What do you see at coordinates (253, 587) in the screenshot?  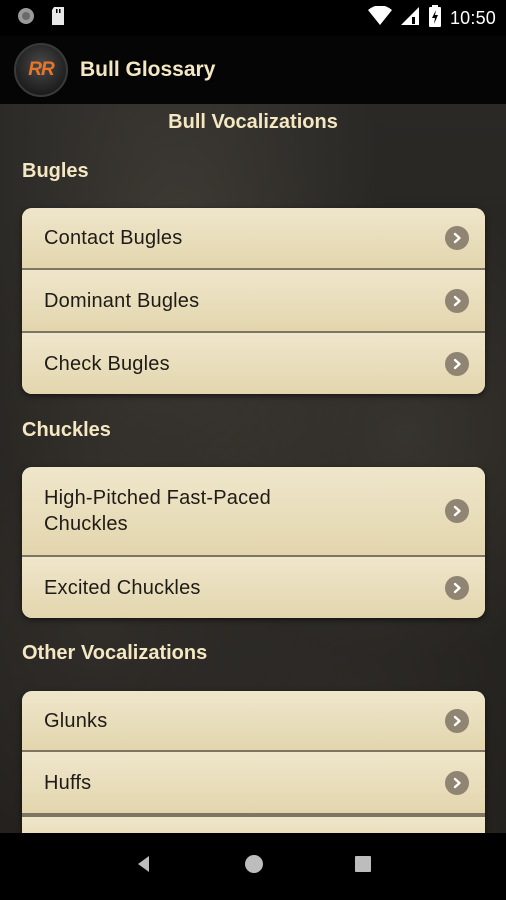 I see `list-item-excited-chuckles: Excited Chuckles` at bounding box center [253, 587].